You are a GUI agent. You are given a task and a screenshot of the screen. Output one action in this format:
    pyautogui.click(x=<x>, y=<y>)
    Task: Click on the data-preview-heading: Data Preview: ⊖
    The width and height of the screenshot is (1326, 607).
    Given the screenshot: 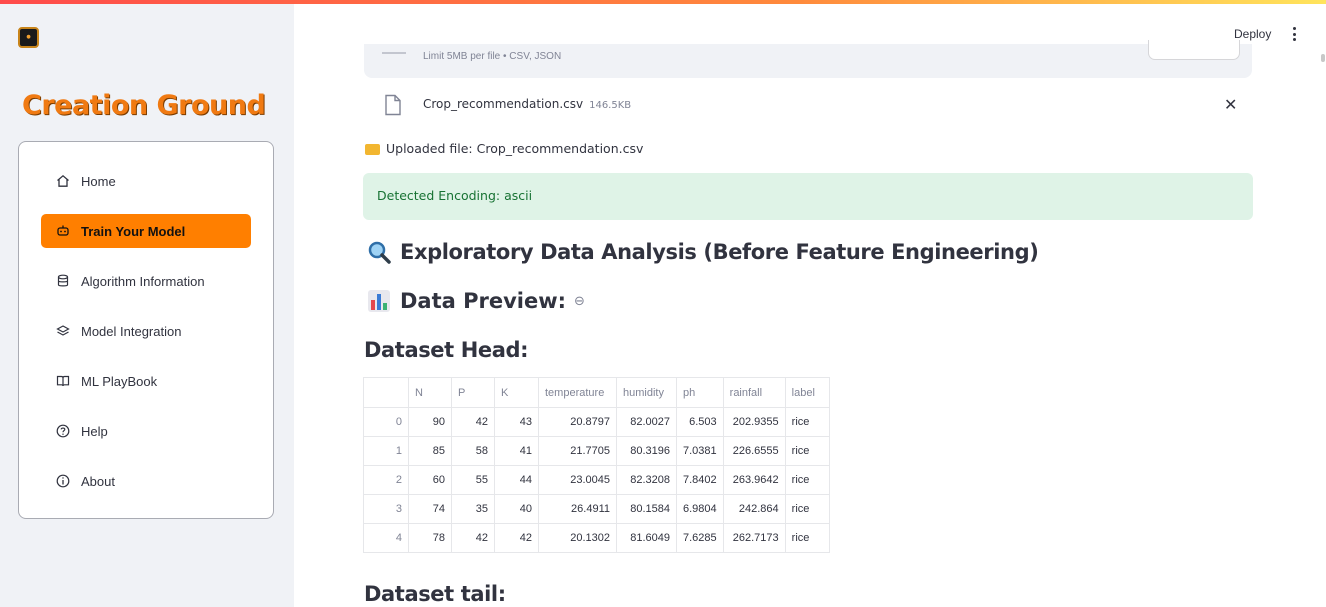 What is the action you would take?
    pyautogui.click(x=475, y=301)
    